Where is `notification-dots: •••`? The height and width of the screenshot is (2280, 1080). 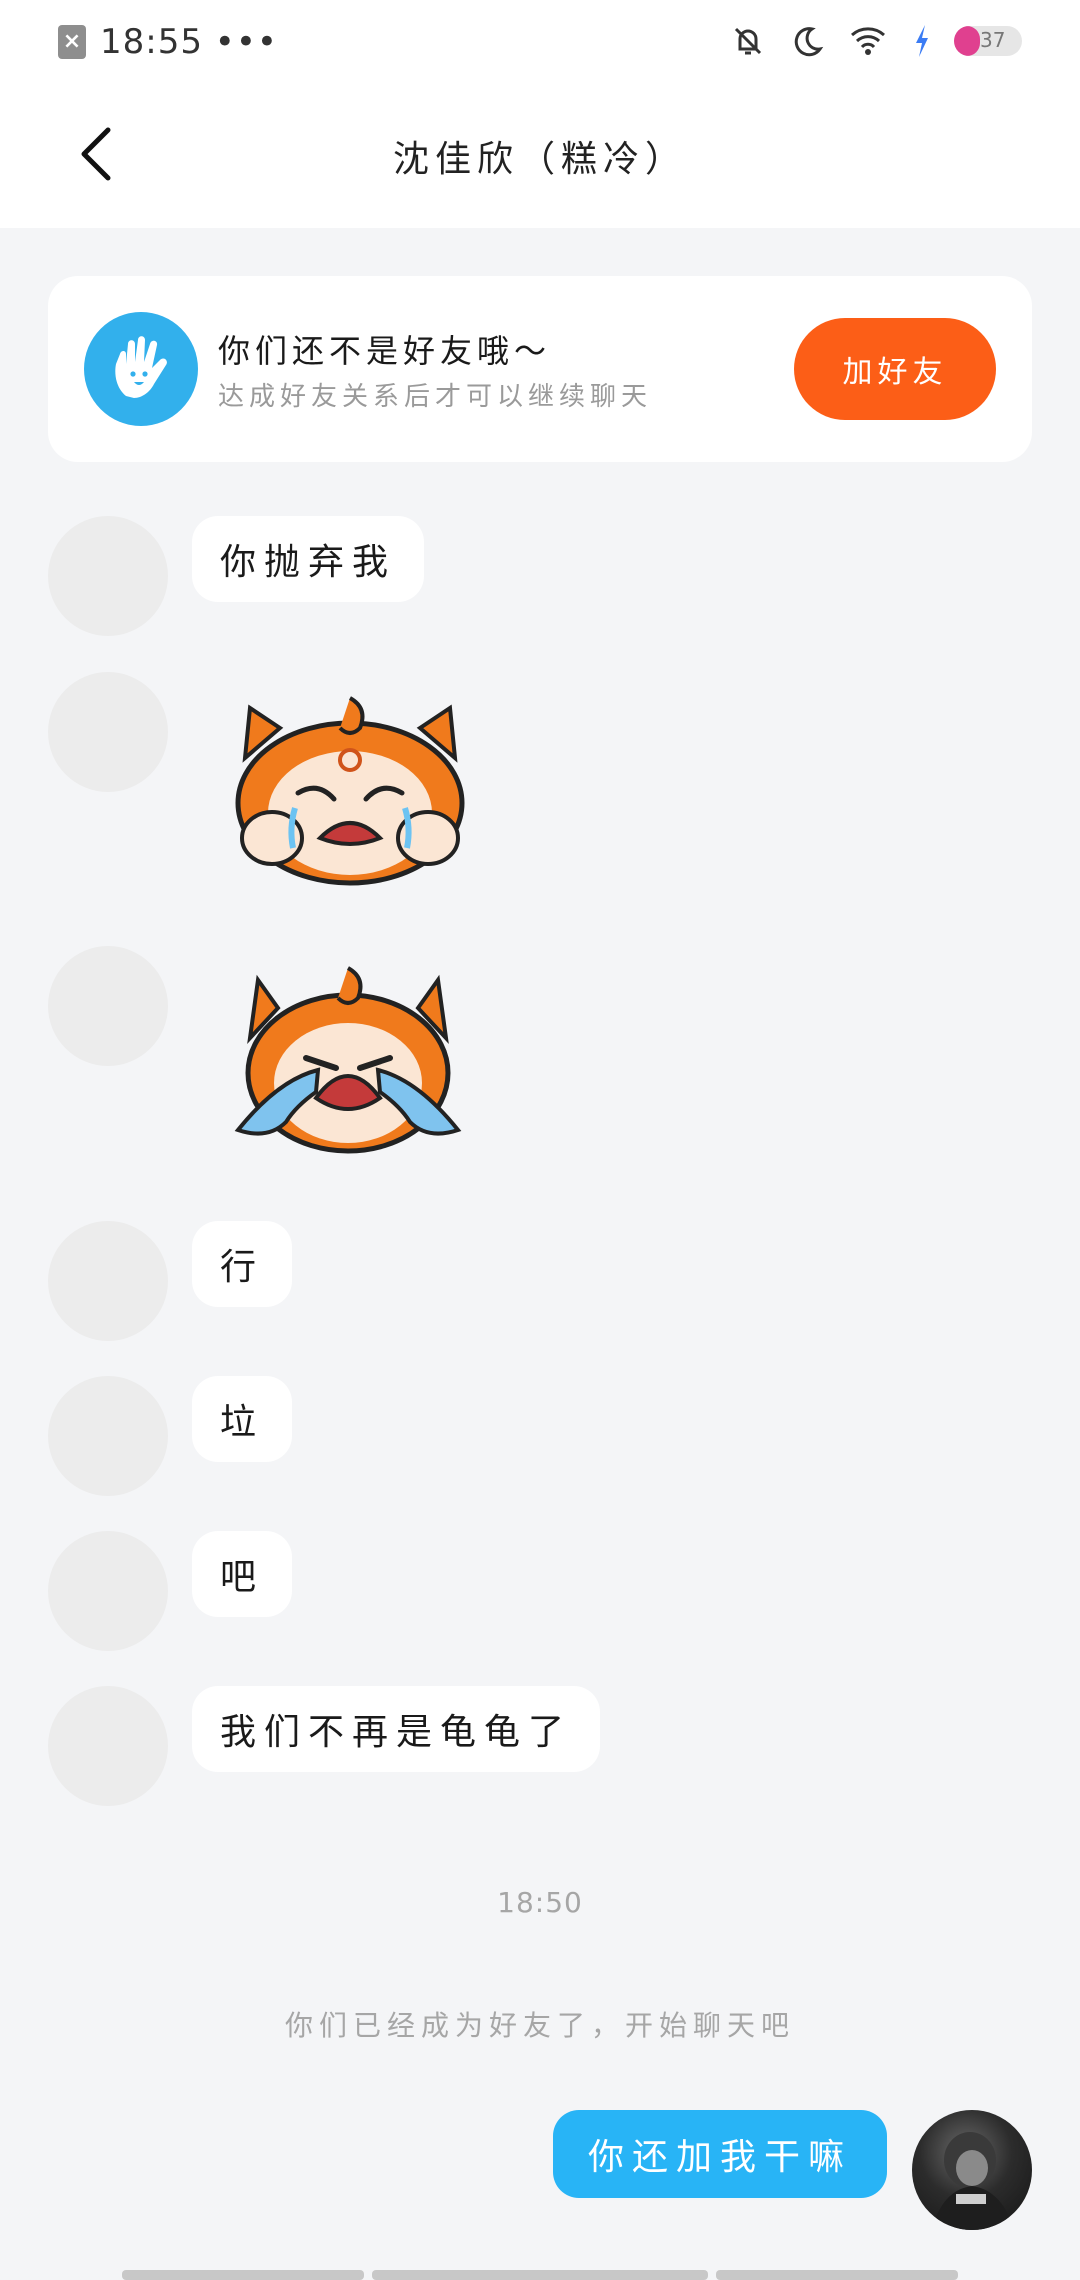 notification-dots: ••• is located at coordinates (246, 42).